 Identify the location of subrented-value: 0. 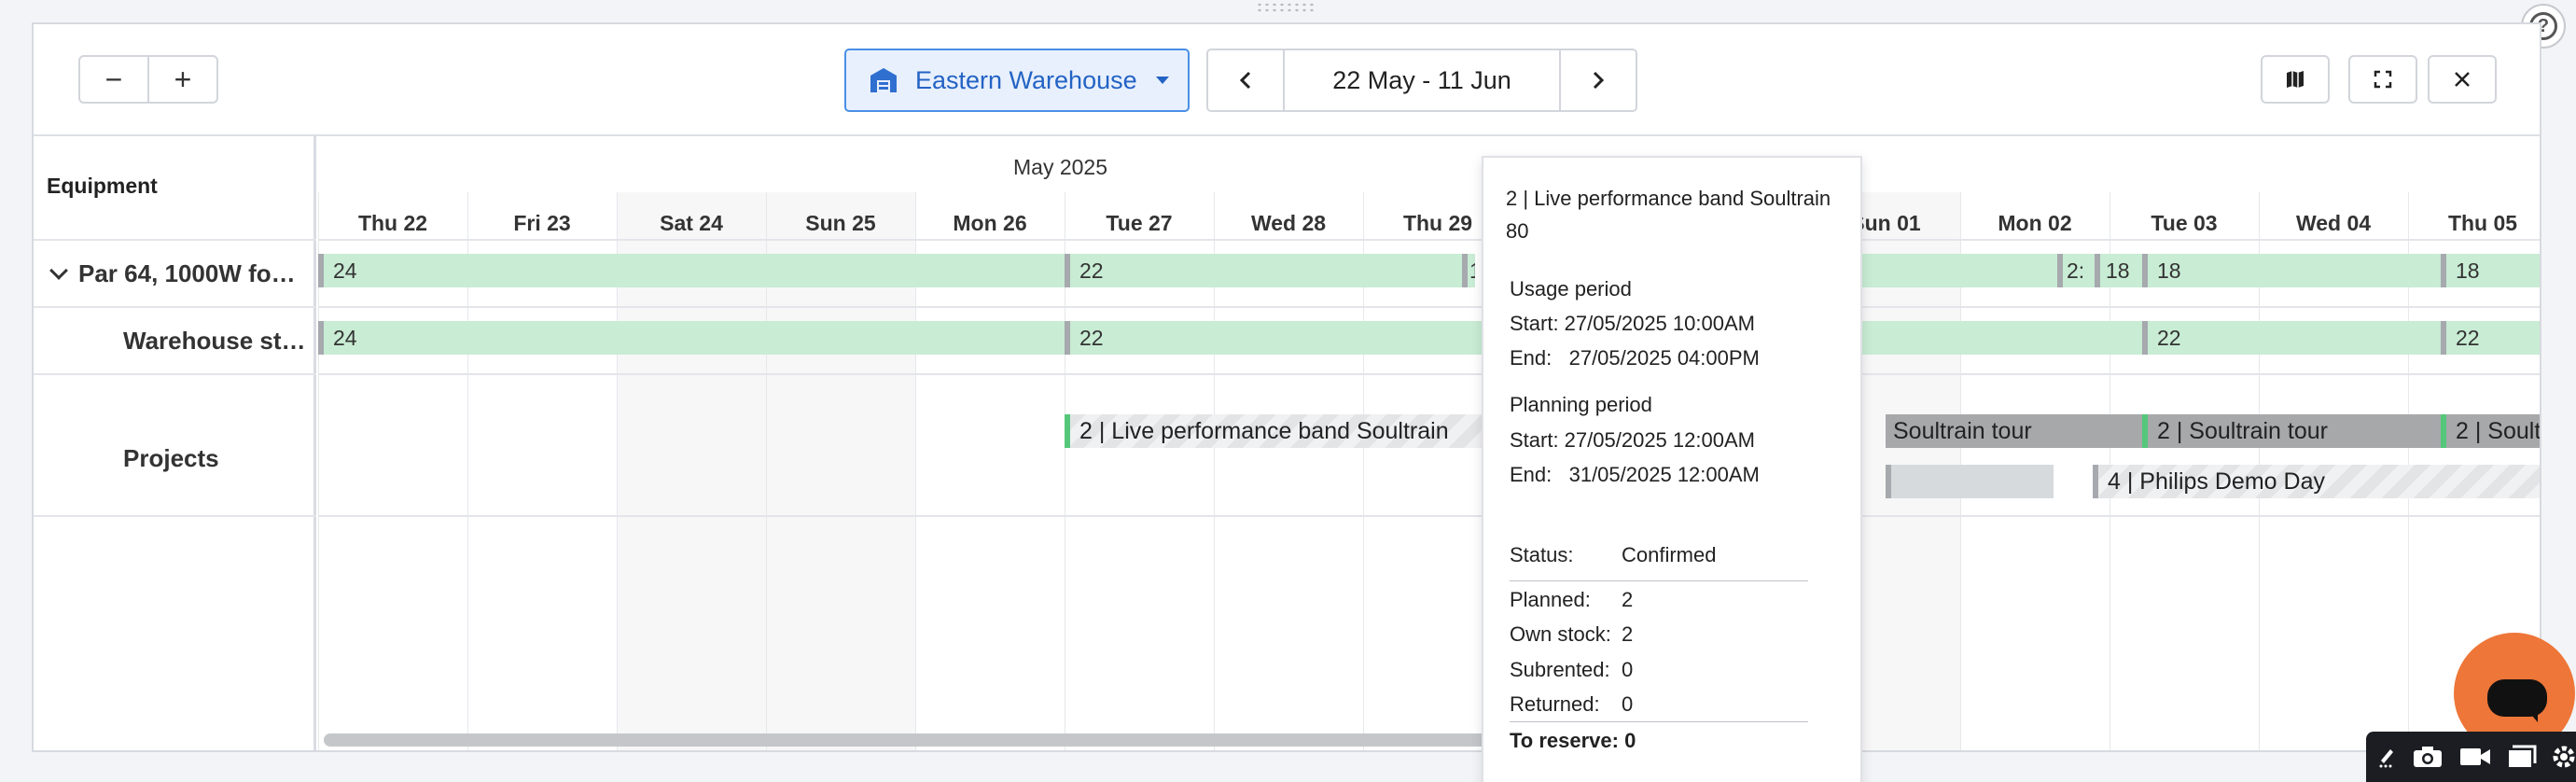
(1628, 669).